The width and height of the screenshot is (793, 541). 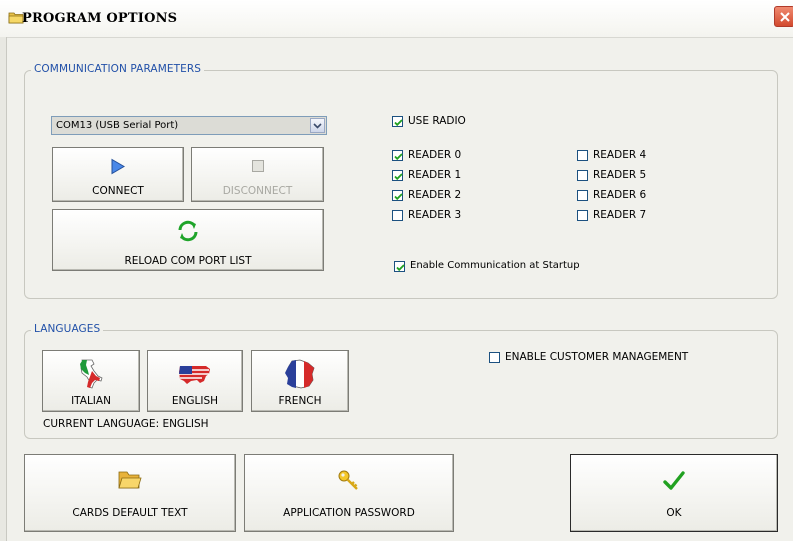 I want to click on disconnect-button: DISCONNECT, so click(x=257, y=174).